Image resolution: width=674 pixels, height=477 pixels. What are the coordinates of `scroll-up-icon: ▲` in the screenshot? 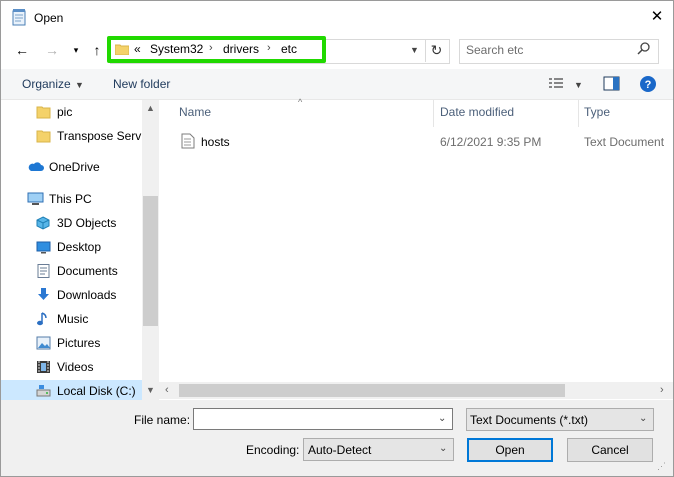 It's located at (150, 108).